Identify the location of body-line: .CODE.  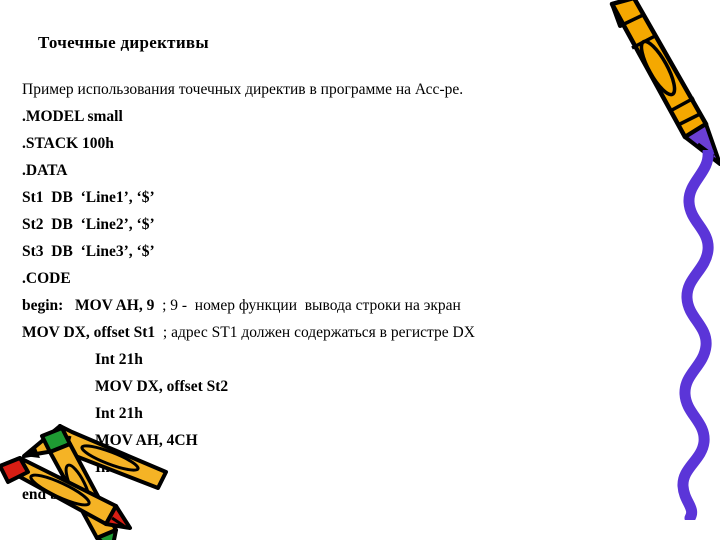
(46, 278).